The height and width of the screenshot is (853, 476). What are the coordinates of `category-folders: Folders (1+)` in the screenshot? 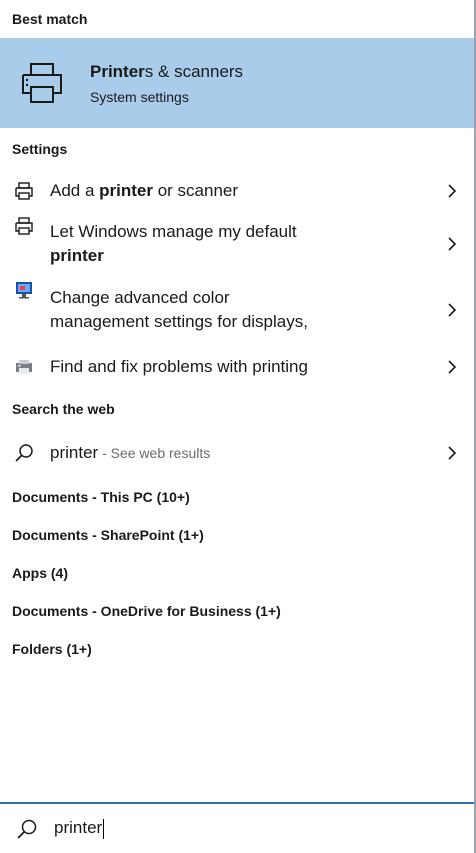 It's located at (237, 649).